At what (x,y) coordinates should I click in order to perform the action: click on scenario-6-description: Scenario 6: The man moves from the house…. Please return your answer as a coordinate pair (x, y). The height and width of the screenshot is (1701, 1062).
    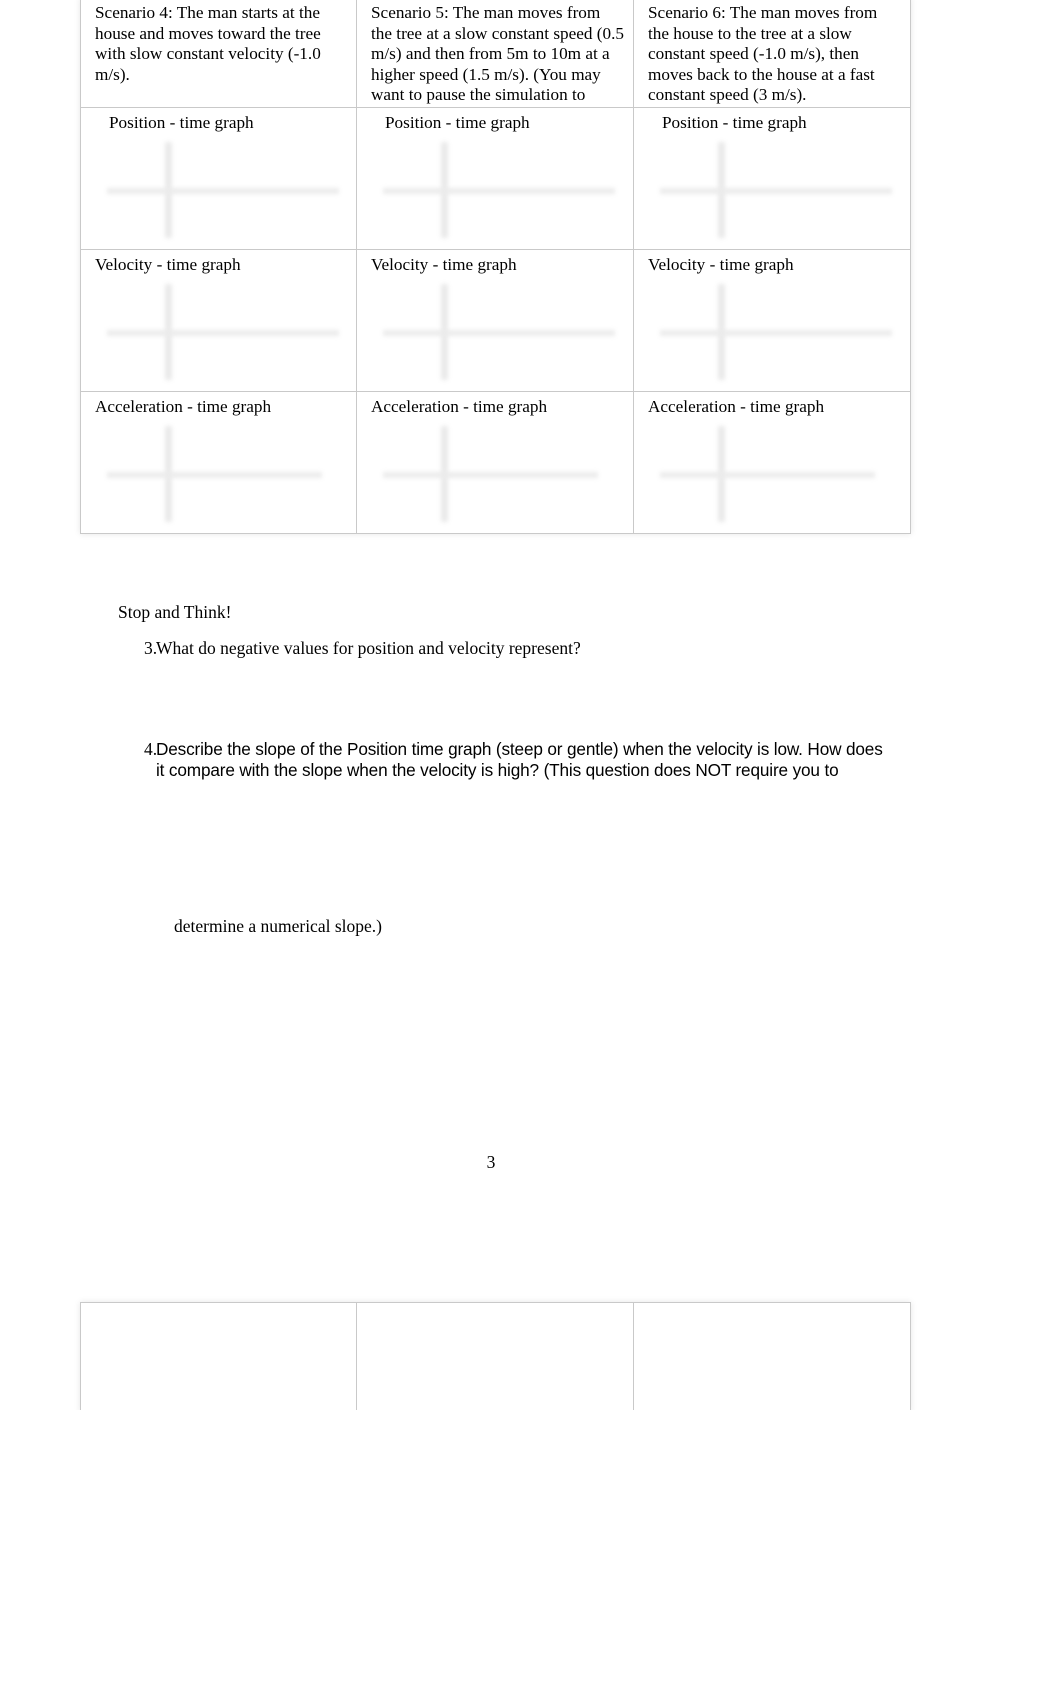
    Looking at the image, I should click on (763, 54).